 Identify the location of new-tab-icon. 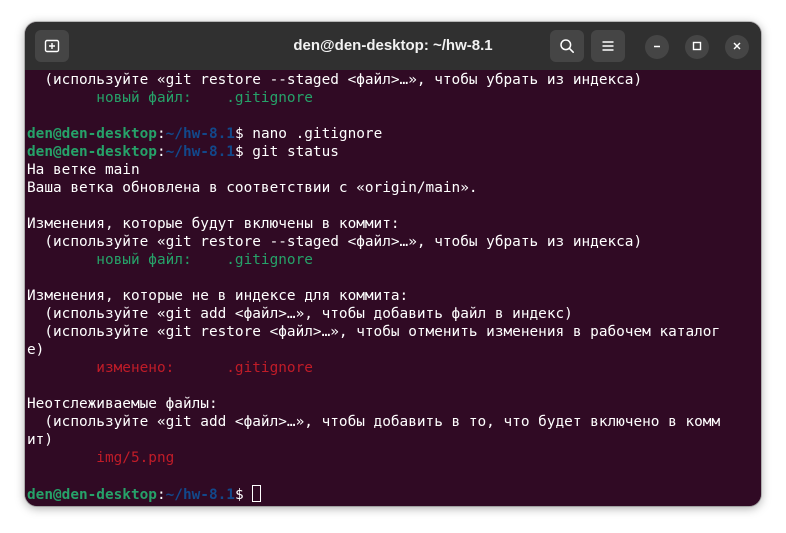
(52, 46).